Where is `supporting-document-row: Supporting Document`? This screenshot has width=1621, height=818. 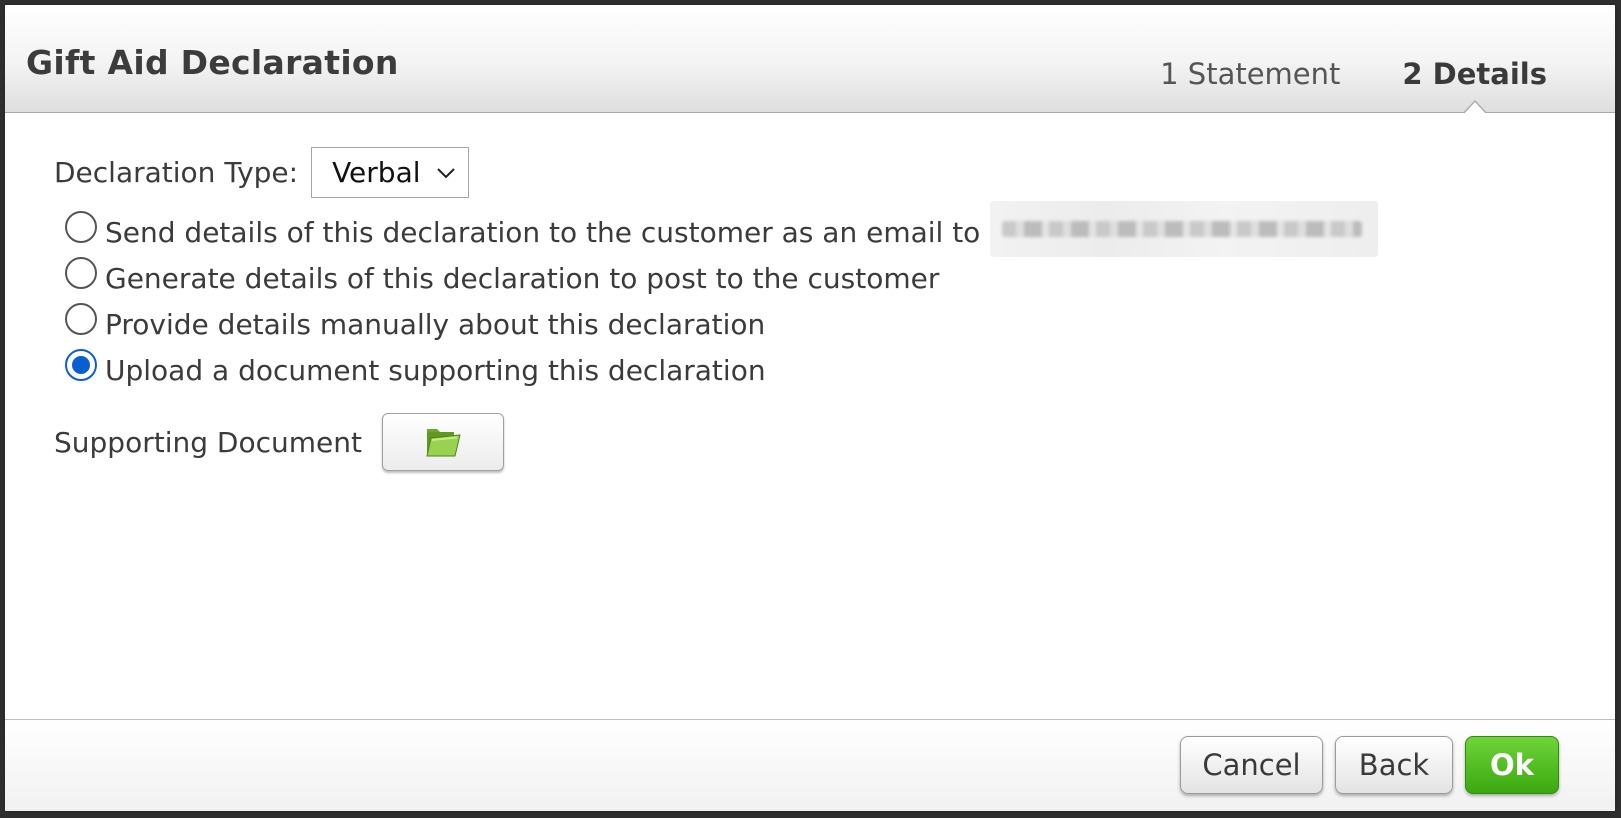 supporting-document-row: Supporting Document is located at coordinates (279, 442).